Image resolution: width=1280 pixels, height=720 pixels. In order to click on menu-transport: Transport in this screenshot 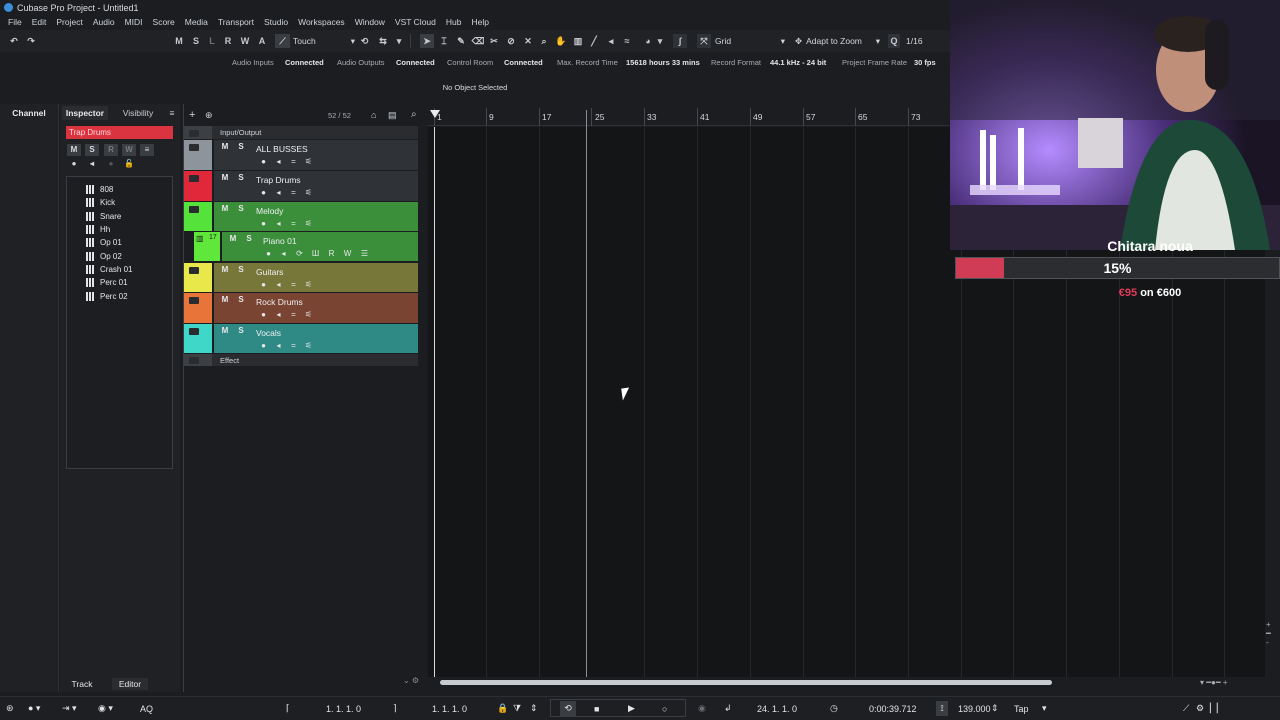, I will do `click(236, 22)`.